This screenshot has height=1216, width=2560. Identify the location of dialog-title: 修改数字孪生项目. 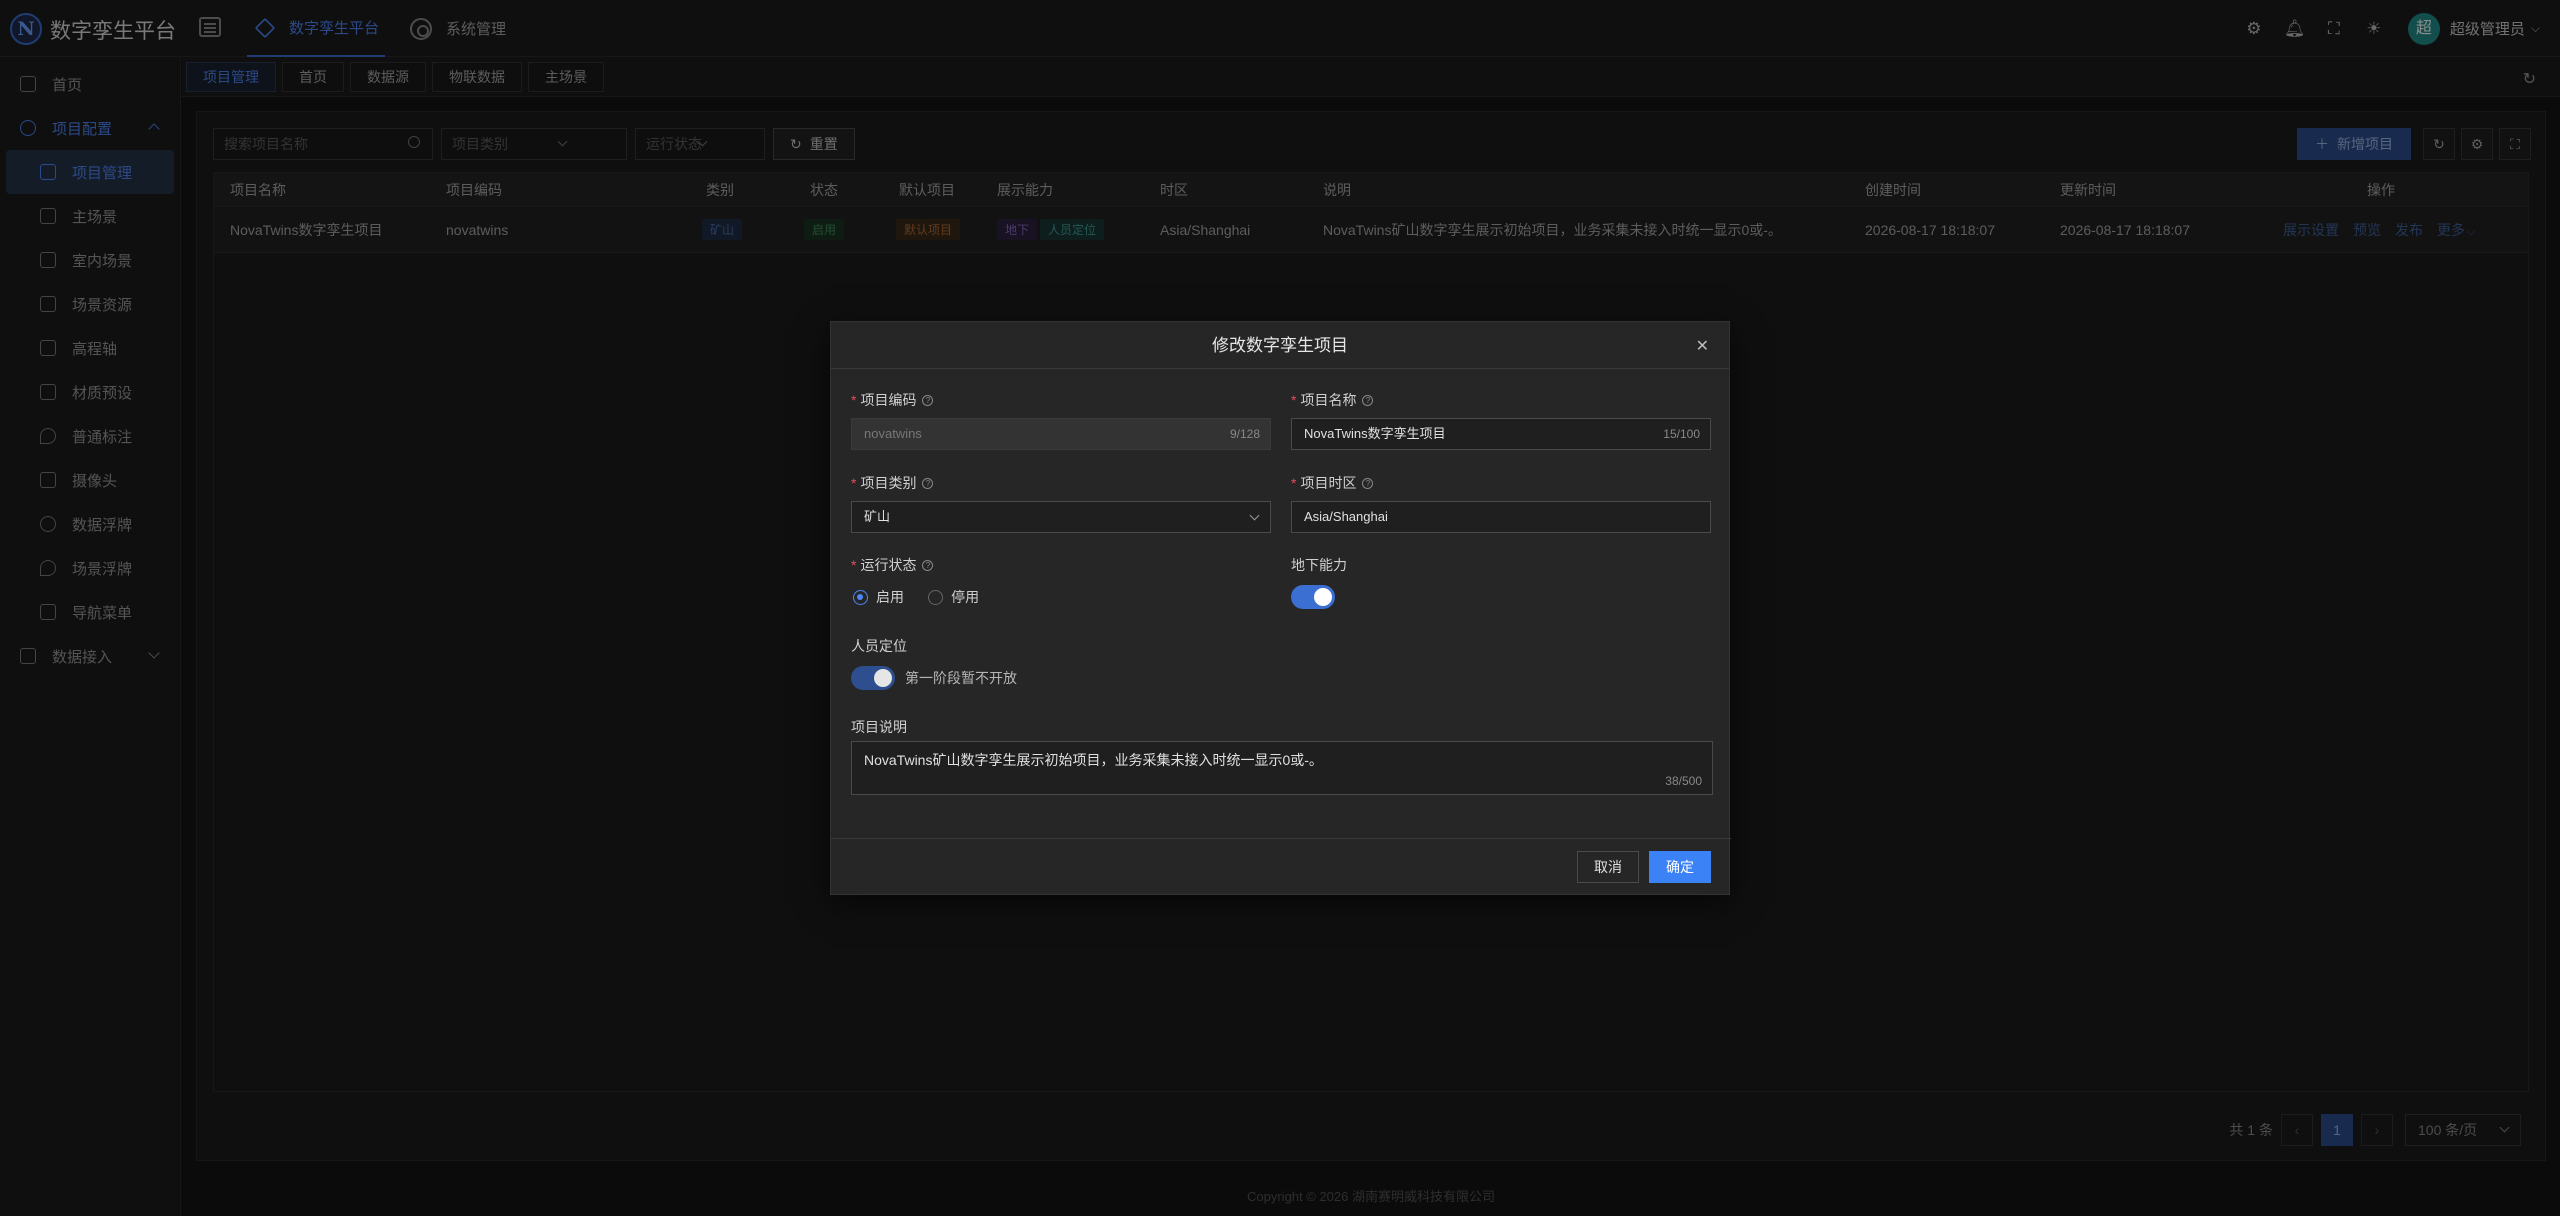
(1280, 345).